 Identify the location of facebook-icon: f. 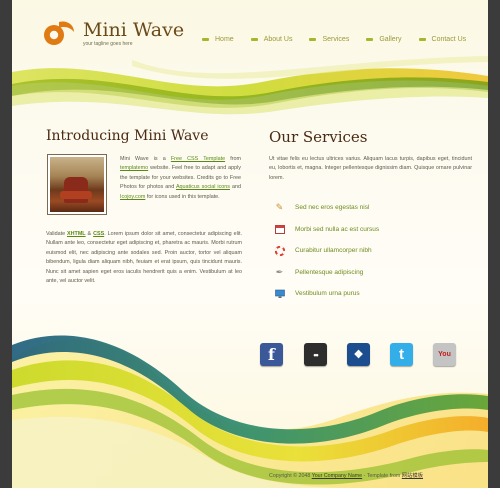
(271, 354).